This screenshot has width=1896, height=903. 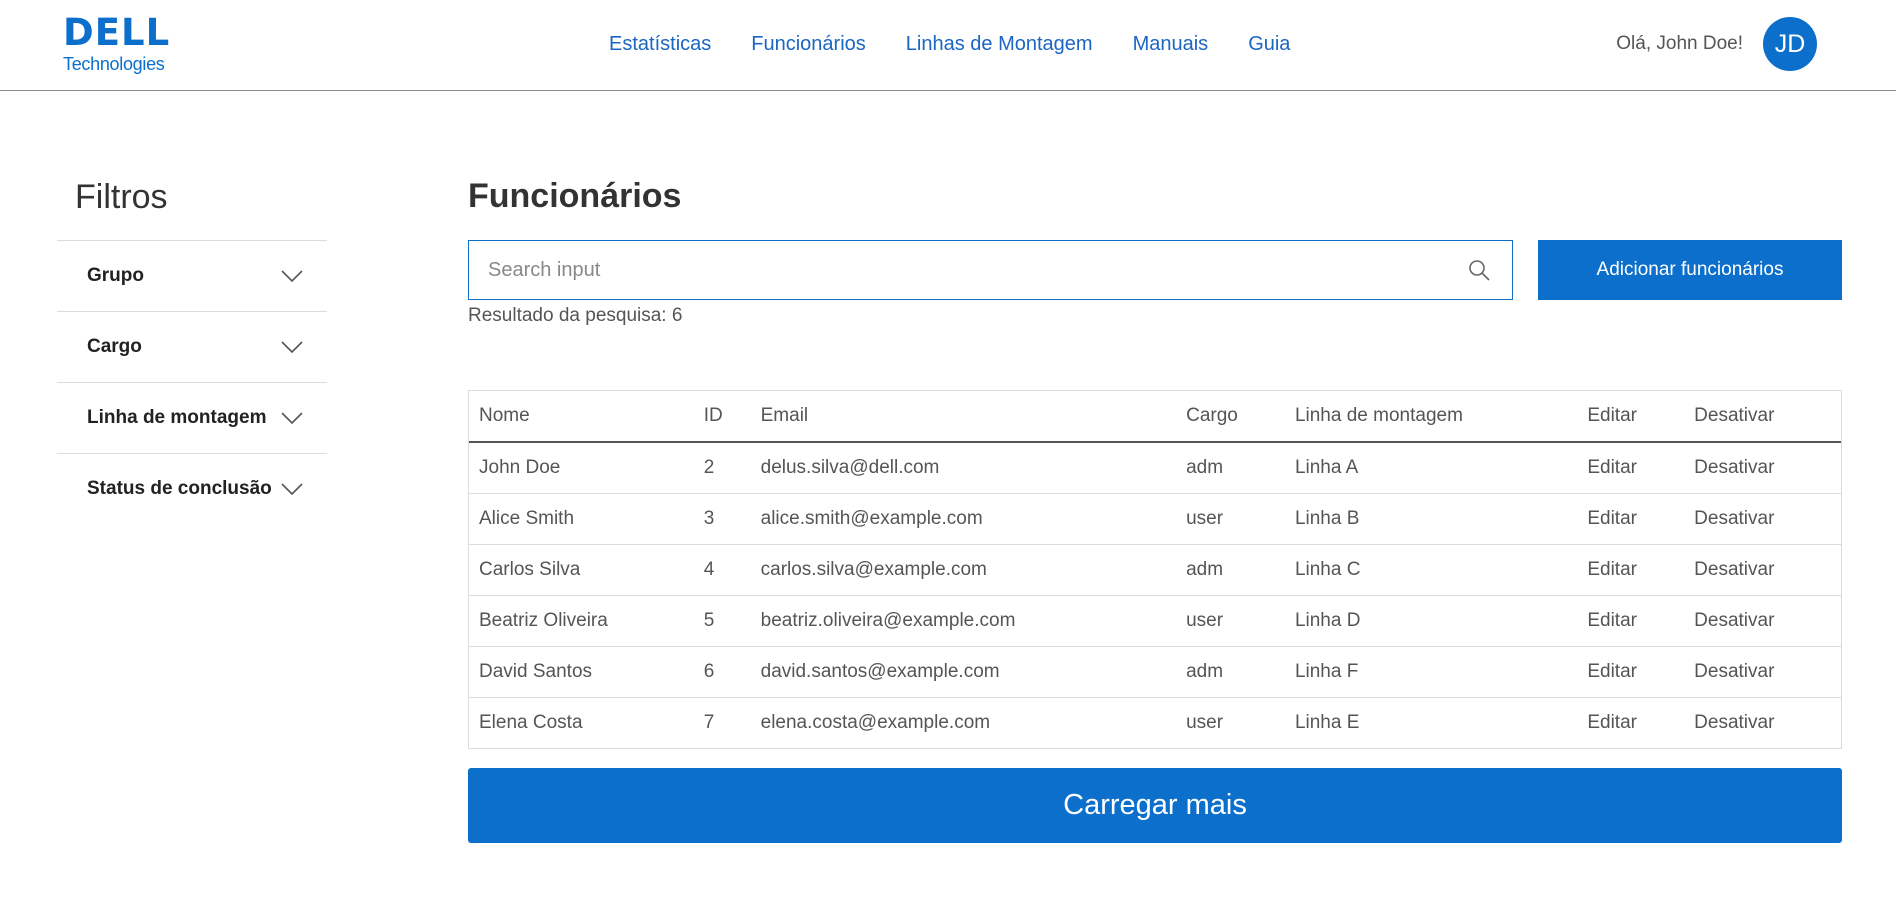 What do you see at coordinates (1155, 805) in the screenshot?
I see `load-more-button: Carregar mais` at bounding box center [1155, 805].